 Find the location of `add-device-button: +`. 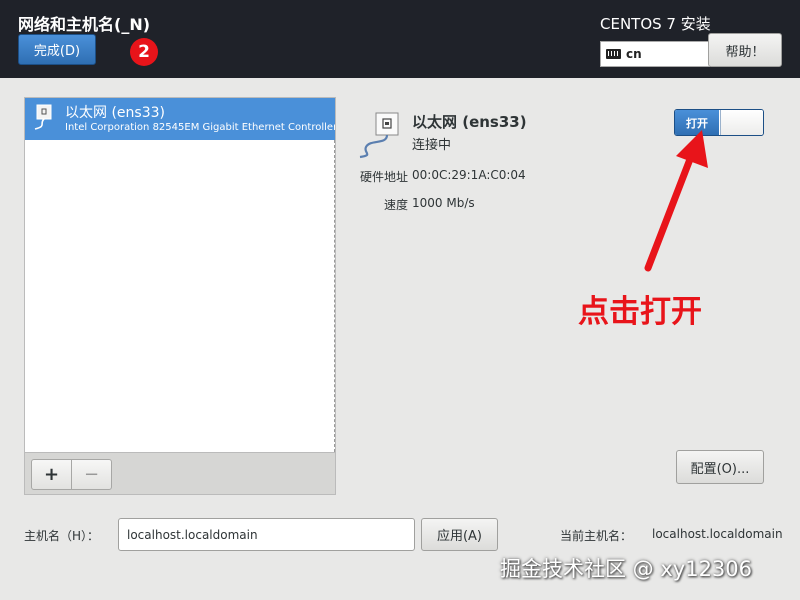

add-device-button: + is located at coordinates (51, 474).